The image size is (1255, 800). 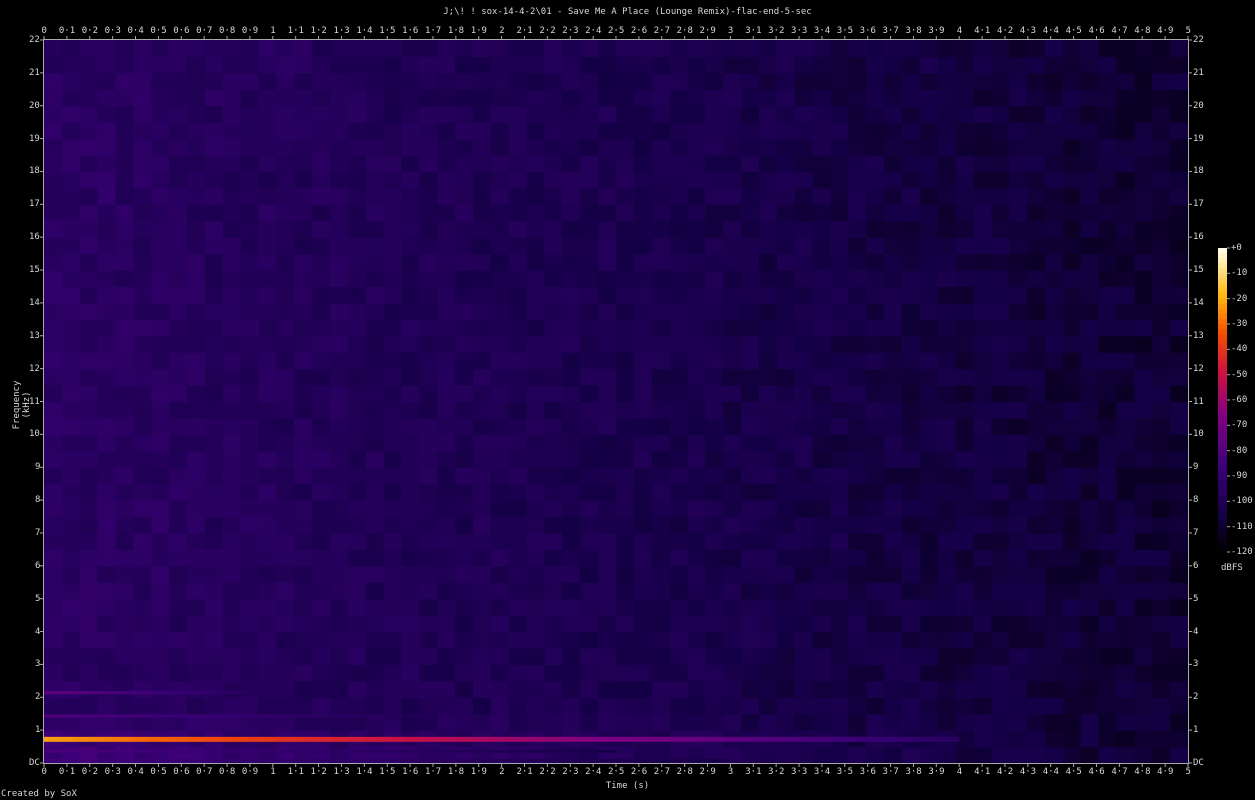 I want to click on x-tick-label-top: 3·5, so click(x=845, y=31).